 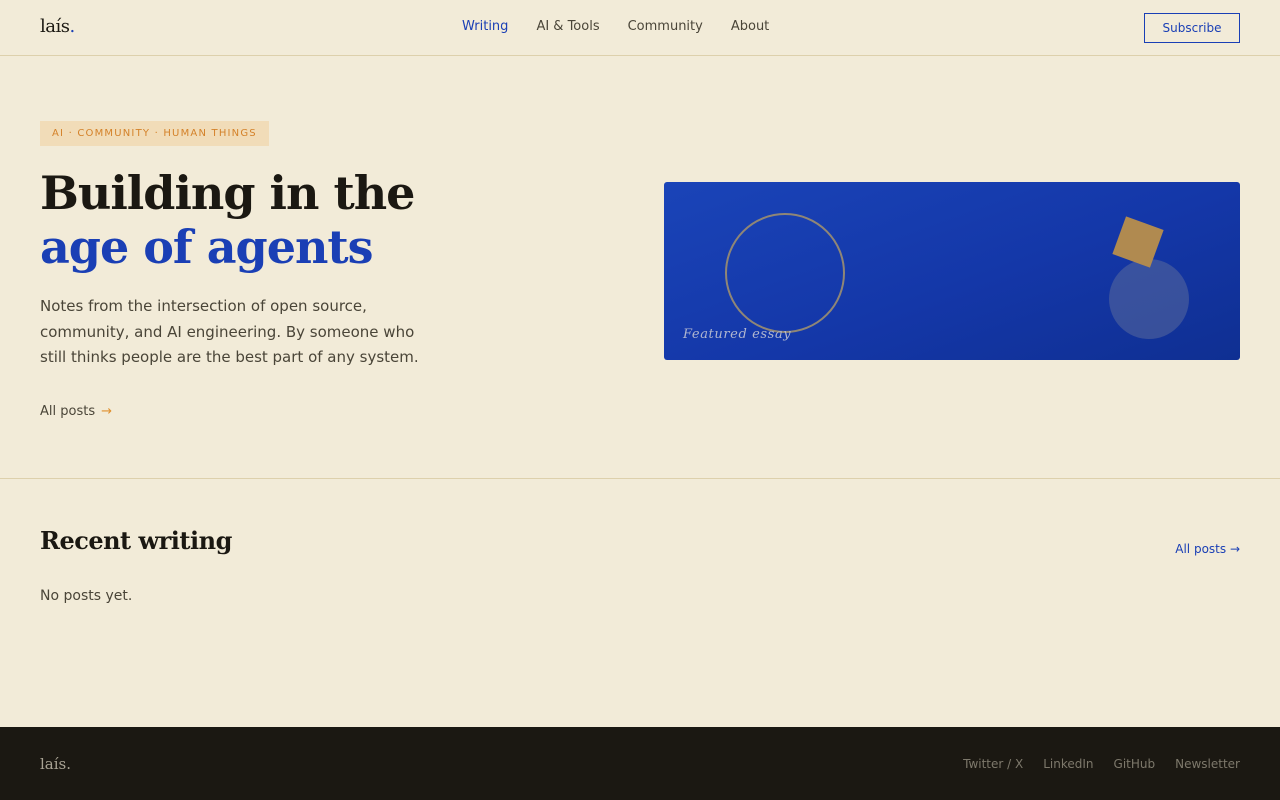 What do you see at coordinates (952, 271) in the screenshot?
I see `featured-essay-card: Featured essay` at bounding box center [952, 271].